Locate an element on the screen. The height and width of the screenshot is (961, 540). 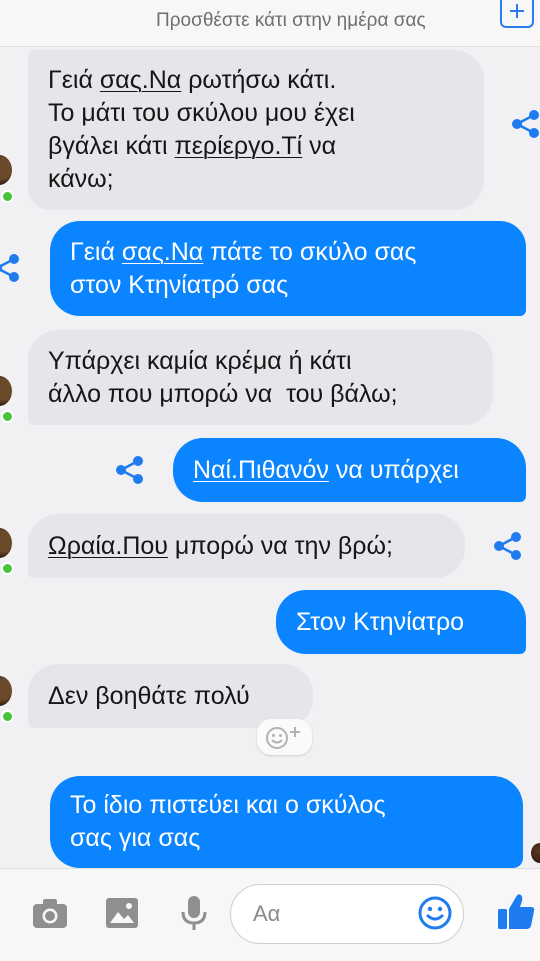
message-line: Ωραία.Που μπορώ να την βρώ; is located at coordinates (220, 545).